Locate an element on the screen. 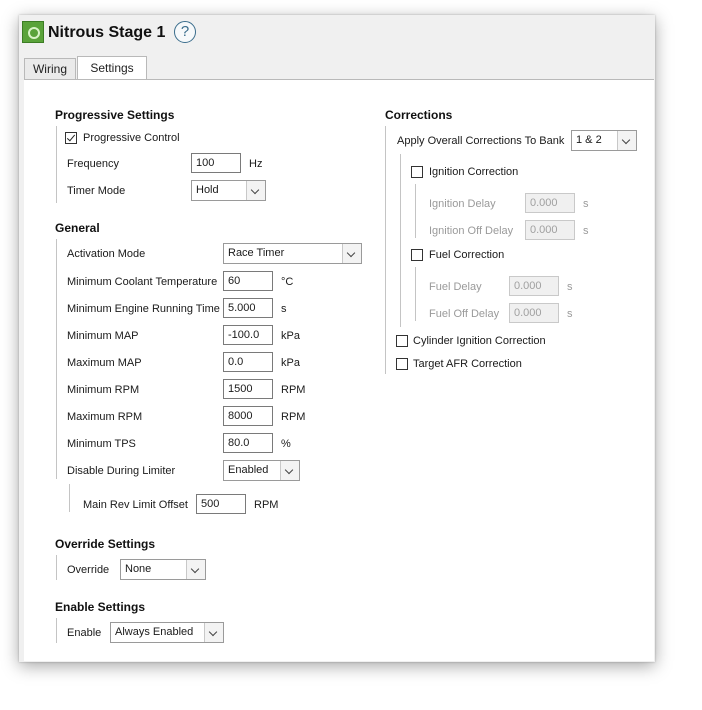  tab-settings: Settings is located at coordinates (112, 68).